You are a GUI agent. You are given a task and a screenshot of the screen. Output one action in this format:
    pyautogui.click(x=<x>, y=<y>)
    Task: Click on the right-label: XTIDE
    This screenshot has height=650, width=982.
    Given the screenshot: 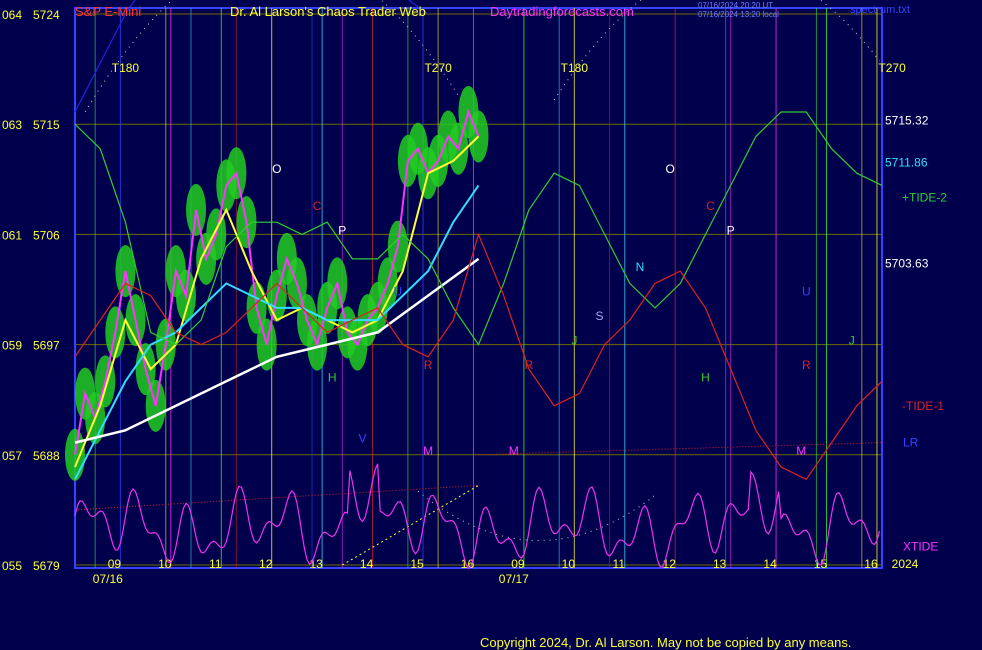 What is the action you would take?
    pyautogui.click(x=920, y=547)
    